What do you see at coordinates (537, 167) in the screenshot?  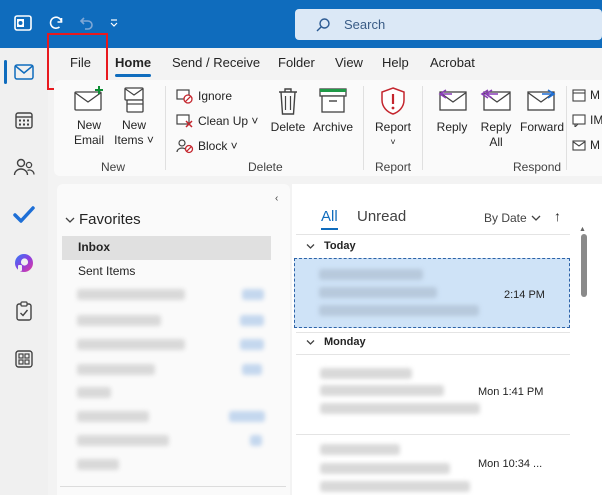 I see `group-label-respond: Respond` at bounding box center [537, 167].